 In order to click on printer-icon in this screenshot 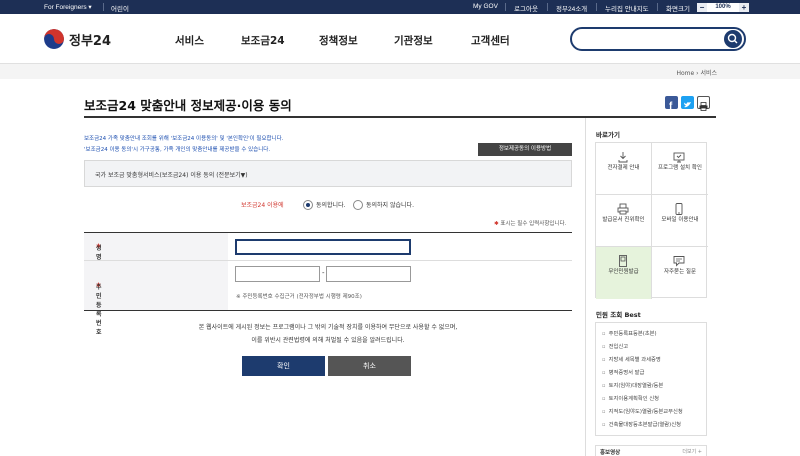, I will do `click(623, 209)`.